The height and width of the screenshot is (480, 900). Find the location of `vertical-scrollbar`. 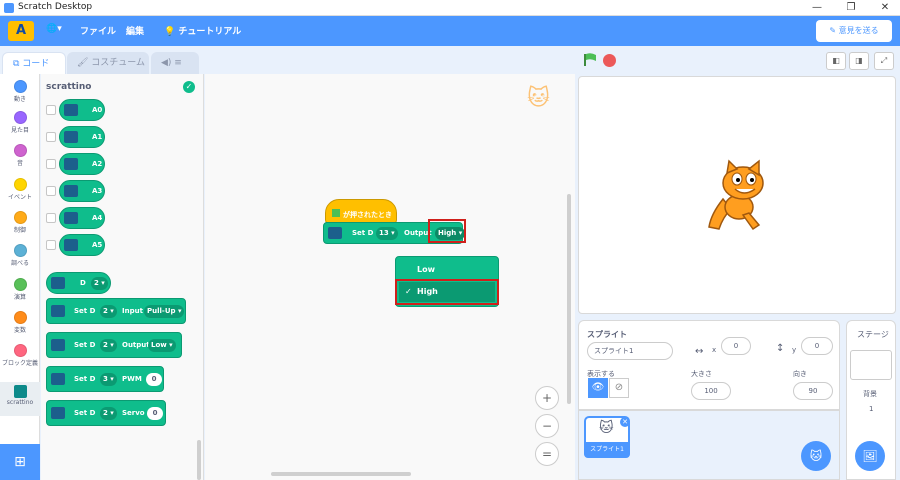

vertical-scrollbar is located at coordinates (569, 299).